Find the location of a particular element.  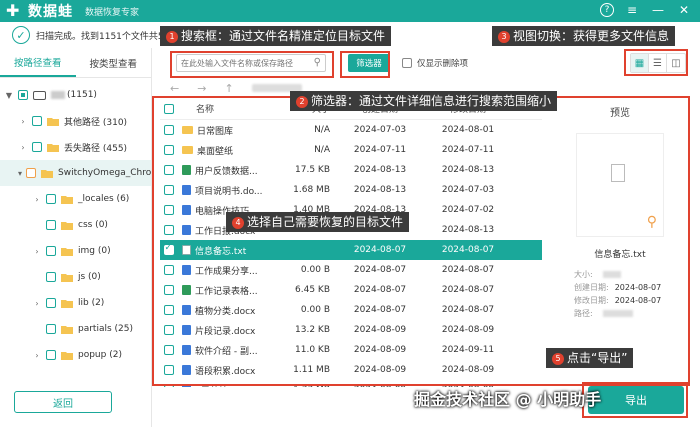

tree-item-label: img (0) is located at coordinates (94, 251).